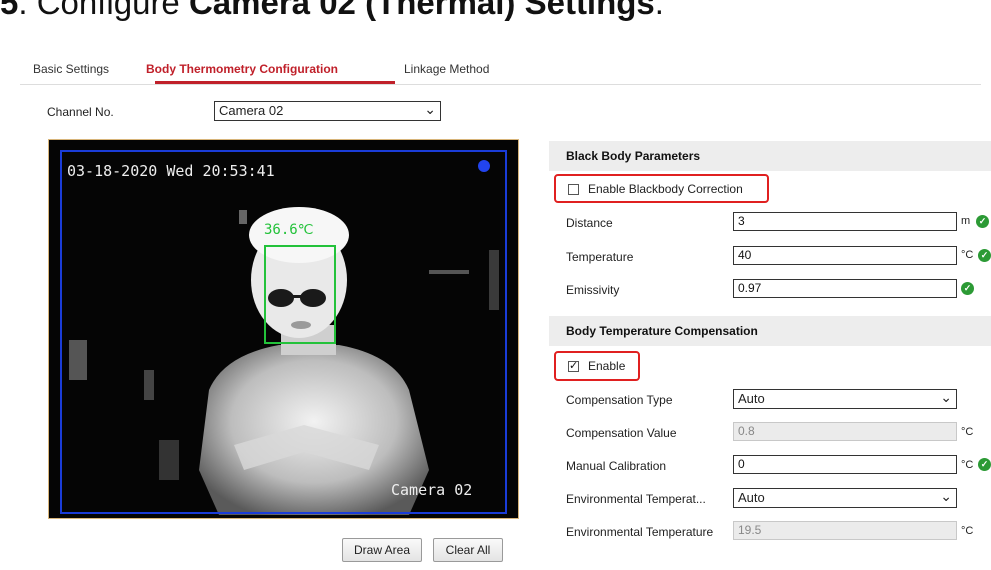 This screenshot has height=570, width=991. What do you see at coordinates (71, 69) in the screenshot?
I see `tab-basic-settings: Basic Settings` at bounding box center [71, 69].